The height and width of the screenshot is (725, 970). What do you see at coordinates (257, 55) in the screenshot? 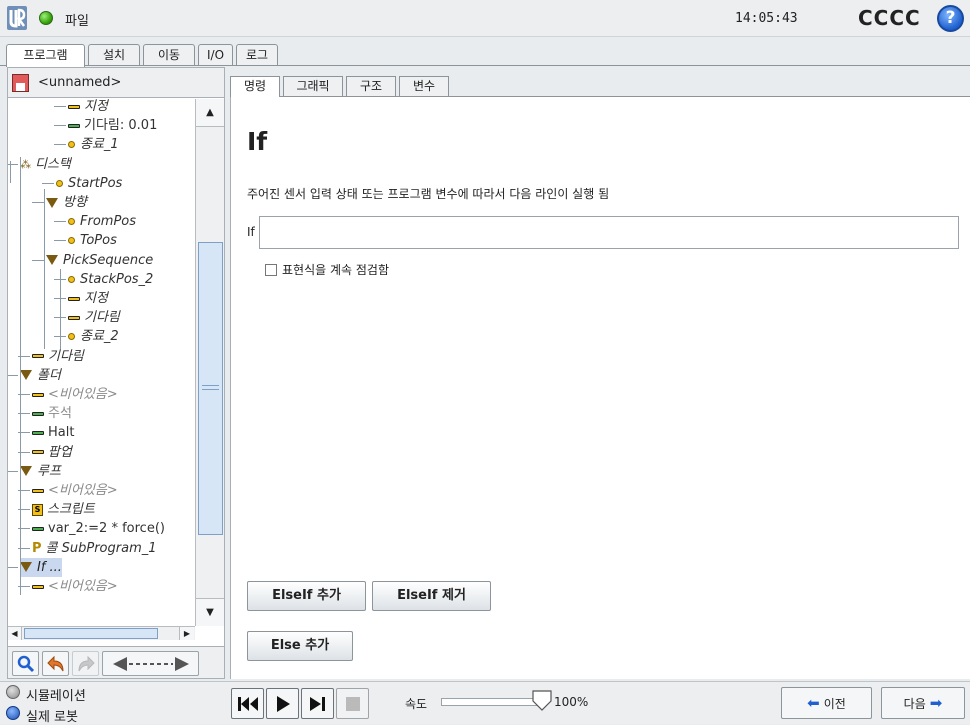
I see `tab-log: 로그` at bounding box center [257, 55].